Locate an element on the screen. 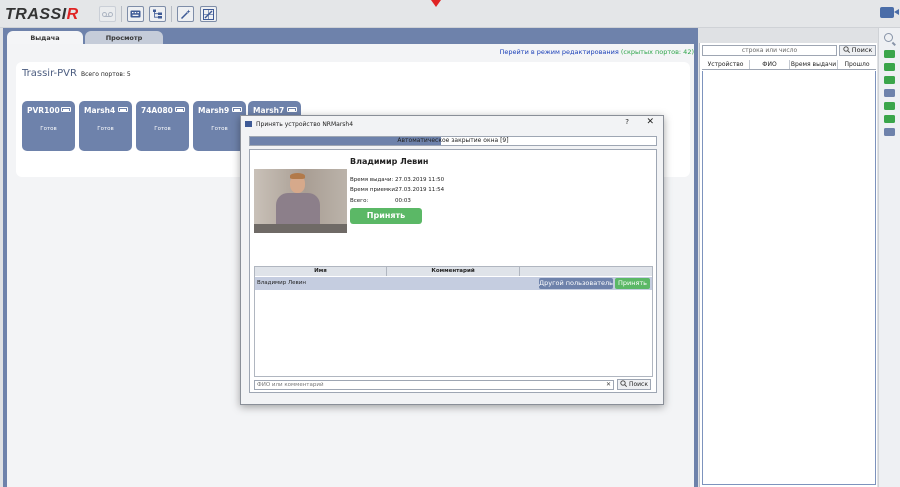 This screenshot has width=900, height=487. pvr-port-count: Всего портов: 5 is located at coordinates (106, 74).